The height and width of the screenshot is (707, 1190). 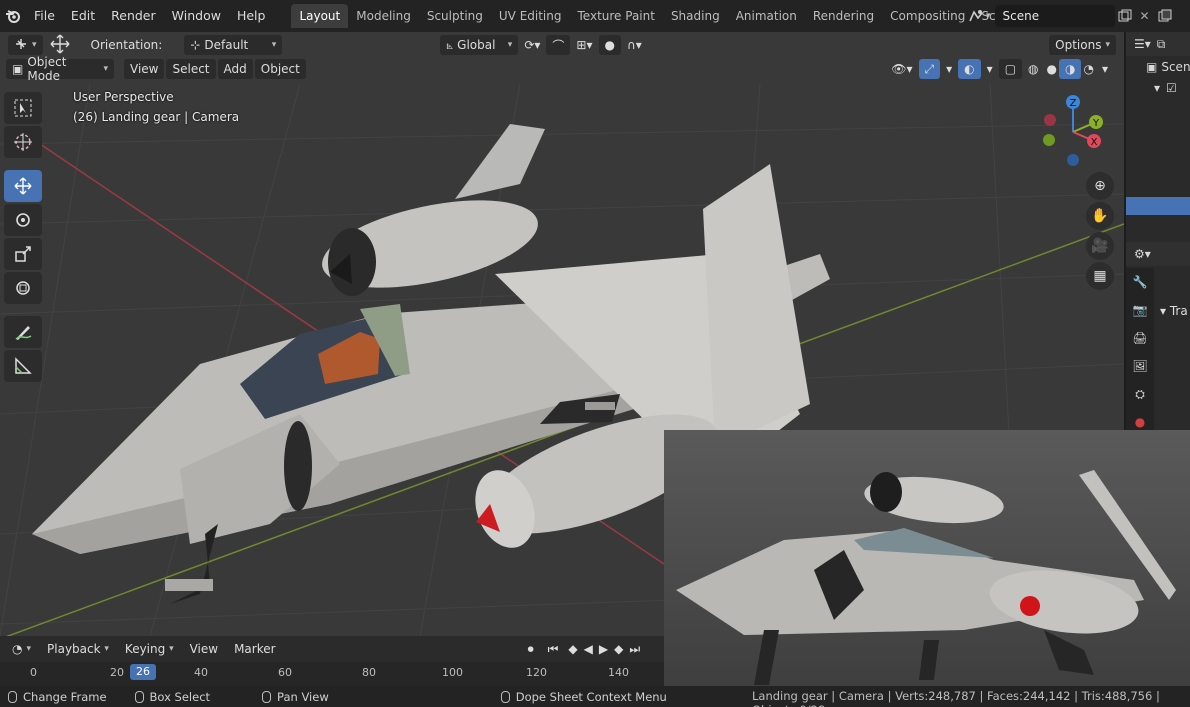 What do you see at coordinates (1100, 276) in the screenshot?
I see `perspective-grid-icon: ▦` at bounding box center [1100, 276].